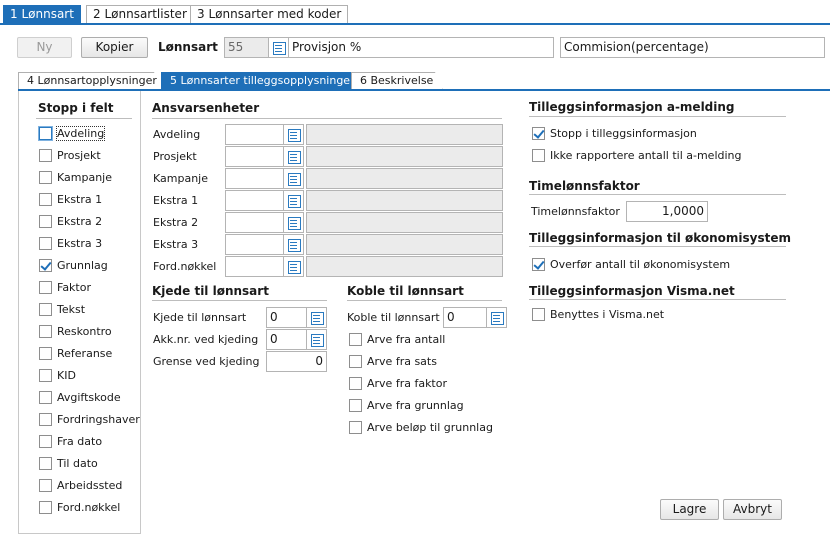 The height and width of the screenshot is (543, 830). I want to click on tab-label: 4 Lønnsartopplysninger, so click(92, 80).